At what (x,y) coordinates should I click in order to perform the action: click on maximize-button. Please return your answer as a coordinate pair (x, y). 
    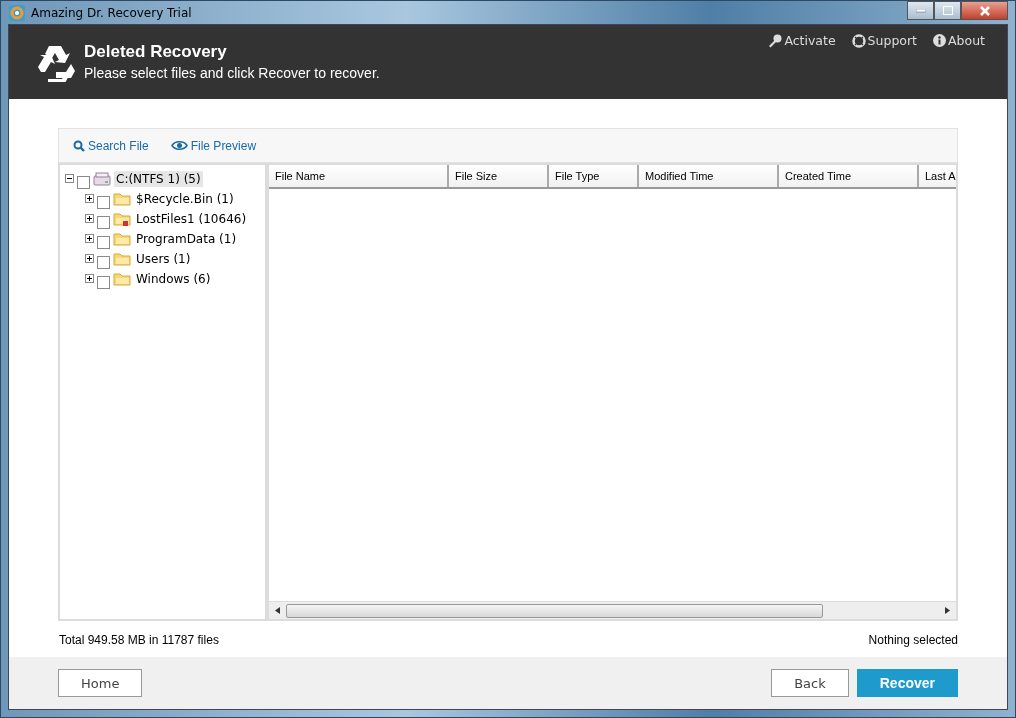
    Looking at the image, I should click on (947, 10).